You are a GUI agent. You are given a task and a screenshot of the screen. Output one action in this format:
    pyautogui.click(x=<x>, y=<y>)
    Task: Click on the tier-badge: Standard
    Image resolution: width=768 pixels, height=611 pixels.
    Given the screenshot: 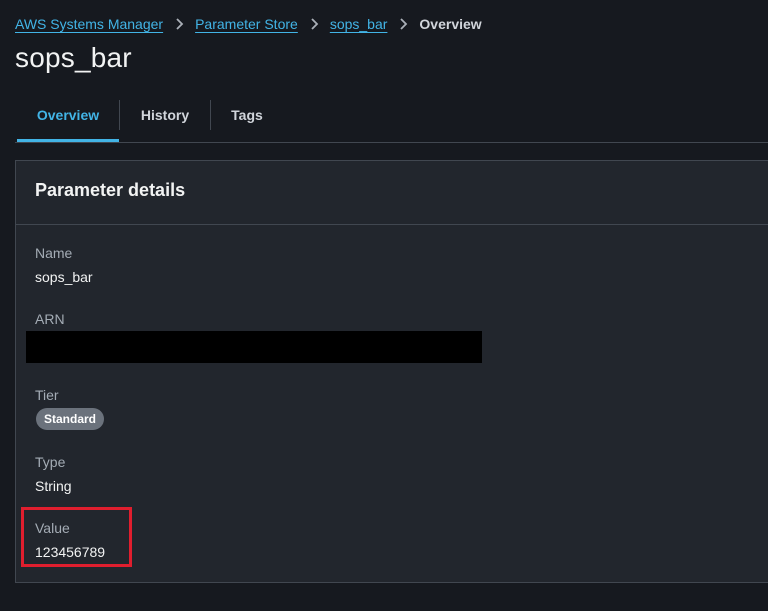 What is the action you would take?
    pyautogui.click(x=70, y=419)
    